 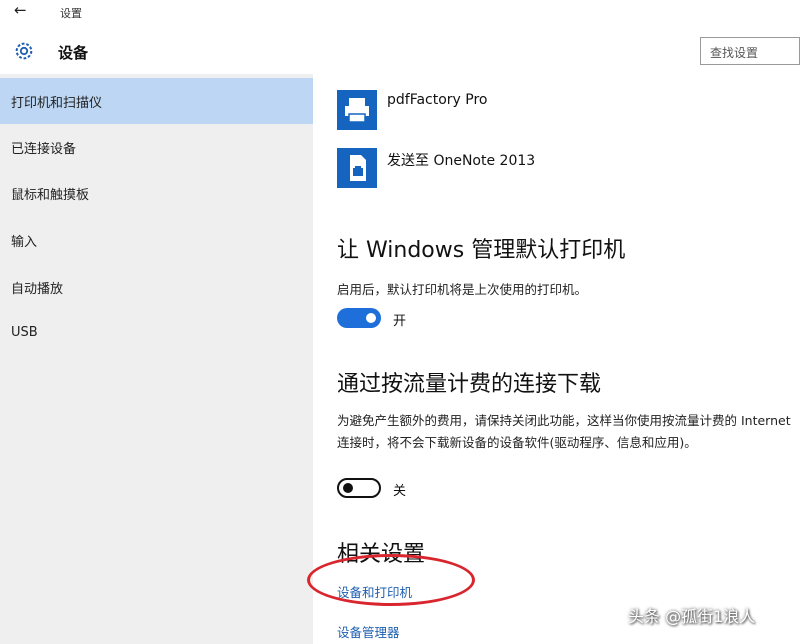 I want to click on sidebar-item-connected-devices: 已连接设备, so click(x=156, y=147).